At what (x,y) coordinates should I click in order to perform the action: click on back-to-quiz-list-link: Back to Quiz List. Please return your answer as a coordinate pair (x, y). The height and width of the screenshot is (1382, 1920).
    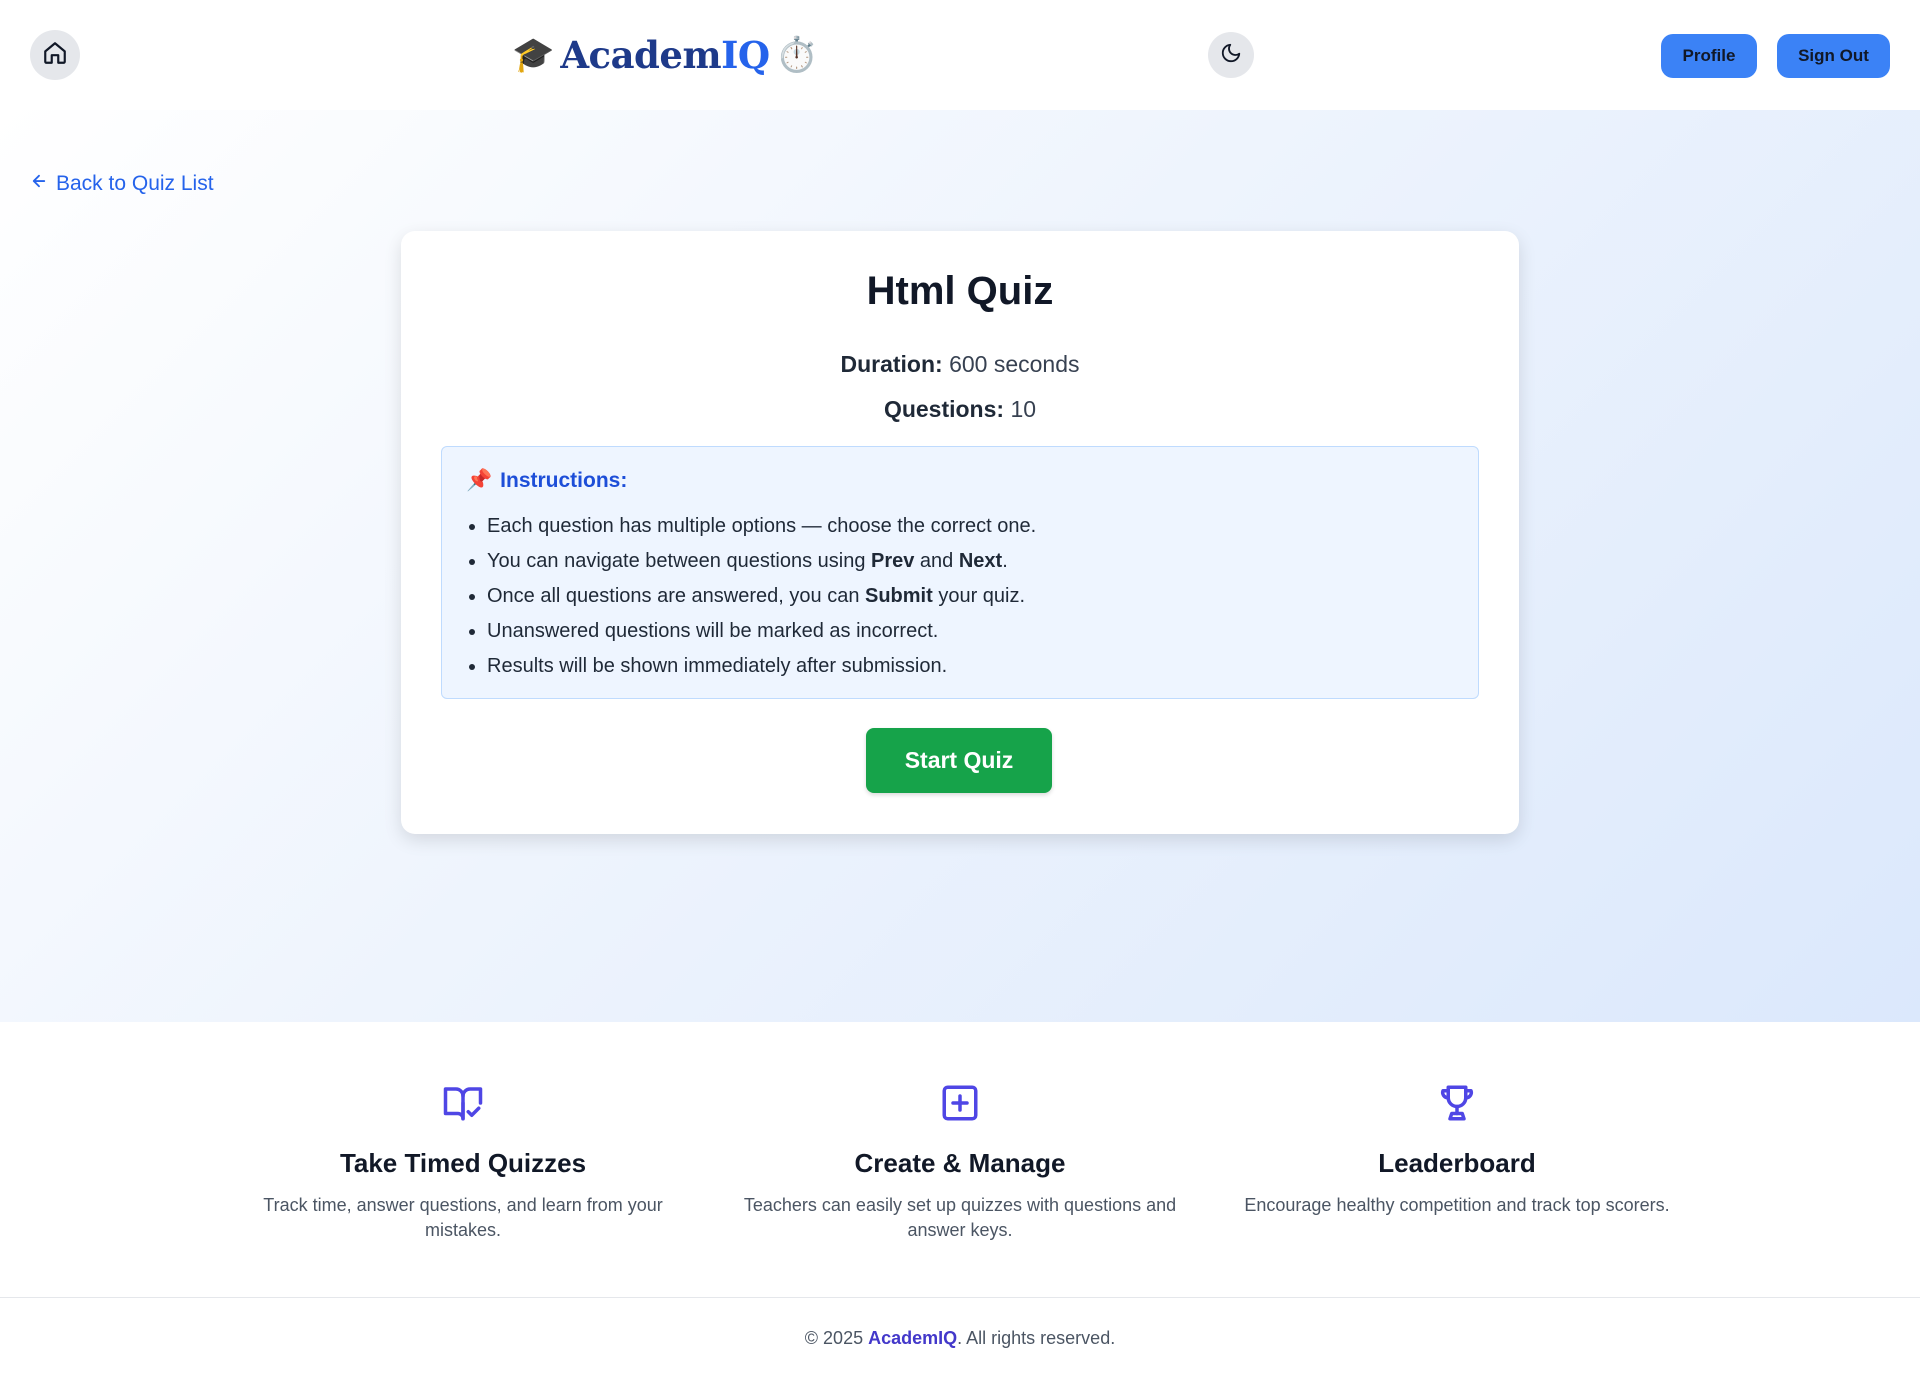
    Looking at the image, I should click on (122, 184).